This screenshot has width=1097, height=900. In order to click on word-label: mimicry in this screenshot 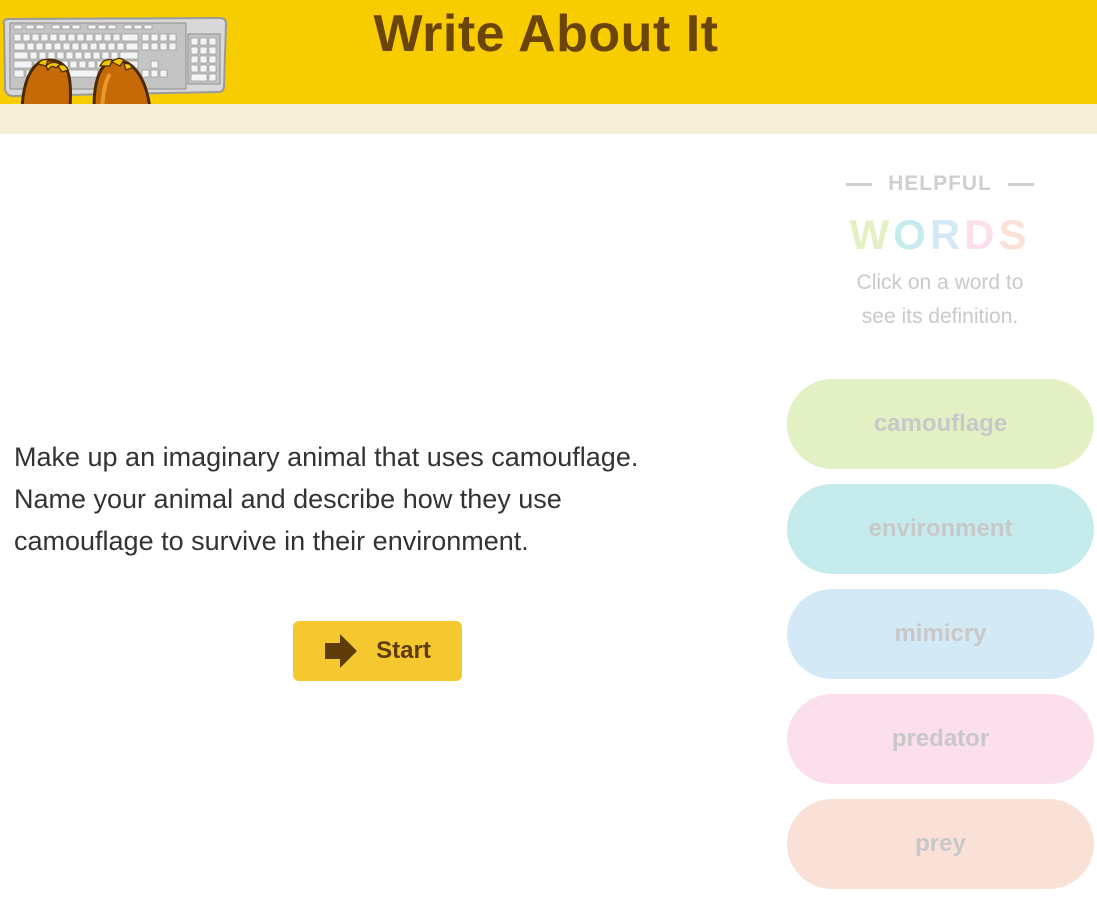, I will do `click(940, 633)`.